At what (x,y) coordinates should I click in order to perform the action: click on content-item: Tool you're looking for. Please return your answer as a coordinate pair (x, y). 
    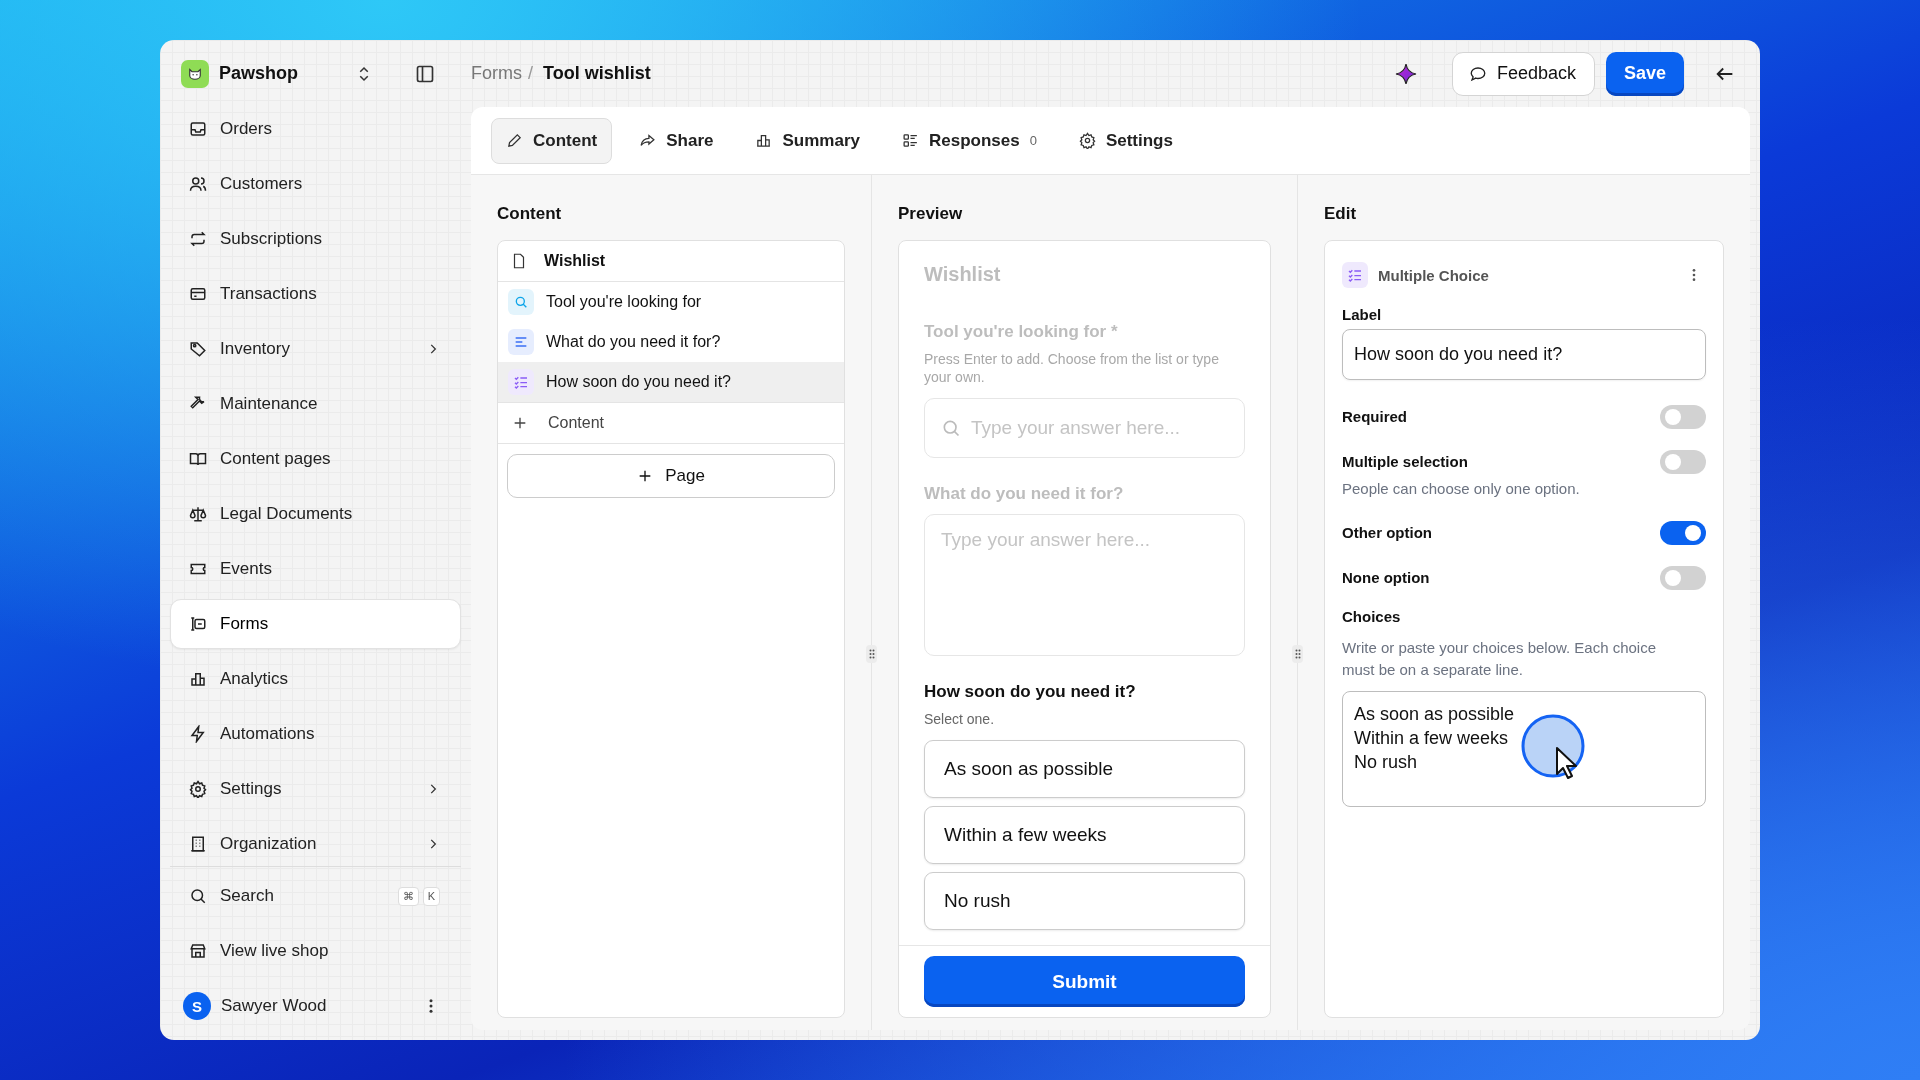
    Looking at the image, I should click on (671, 302).